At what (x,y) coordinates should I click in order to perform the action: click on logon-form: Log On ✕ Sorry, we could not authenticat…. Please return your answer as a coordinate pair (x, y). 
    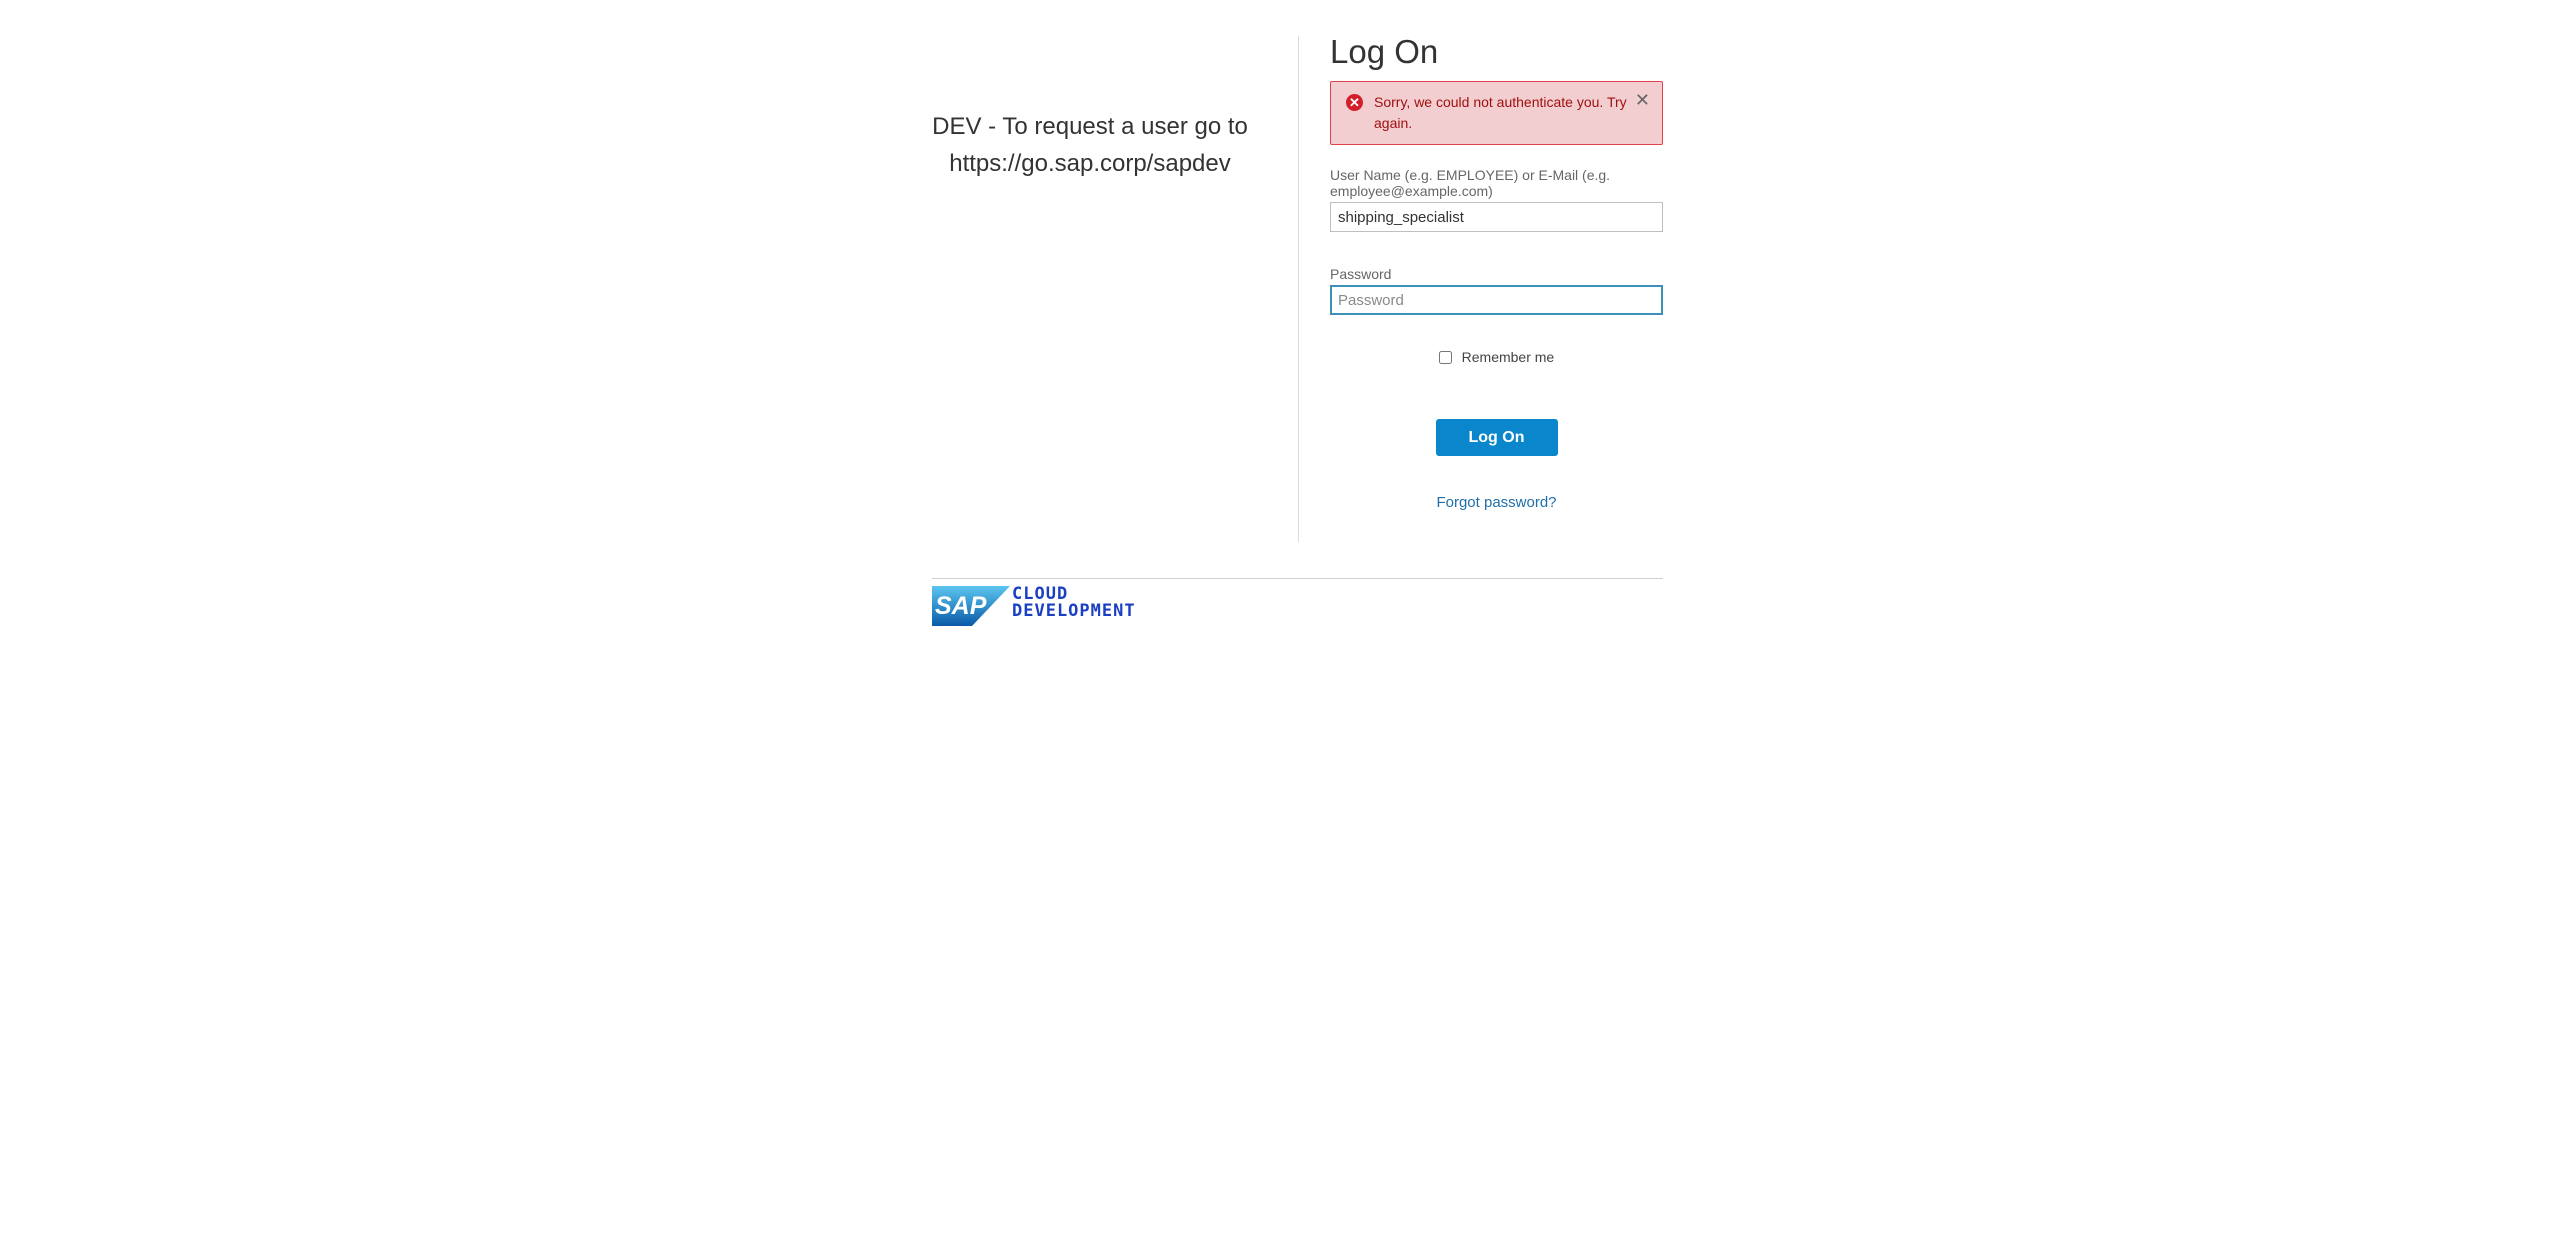
    Looking at the image, I should click on (1496, 270).